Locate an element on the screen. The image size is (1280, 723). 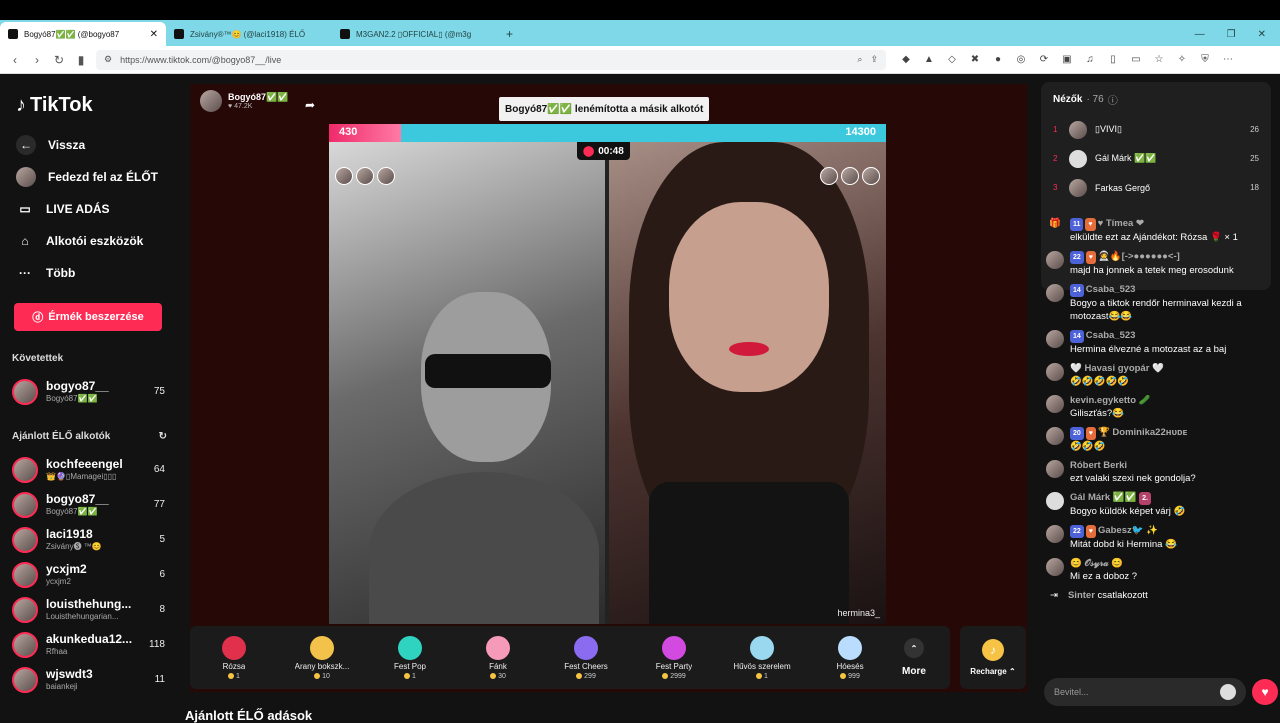
top-viewer: 1 ▯VIVI▯ 26 is located at coordinates (1156, 129).